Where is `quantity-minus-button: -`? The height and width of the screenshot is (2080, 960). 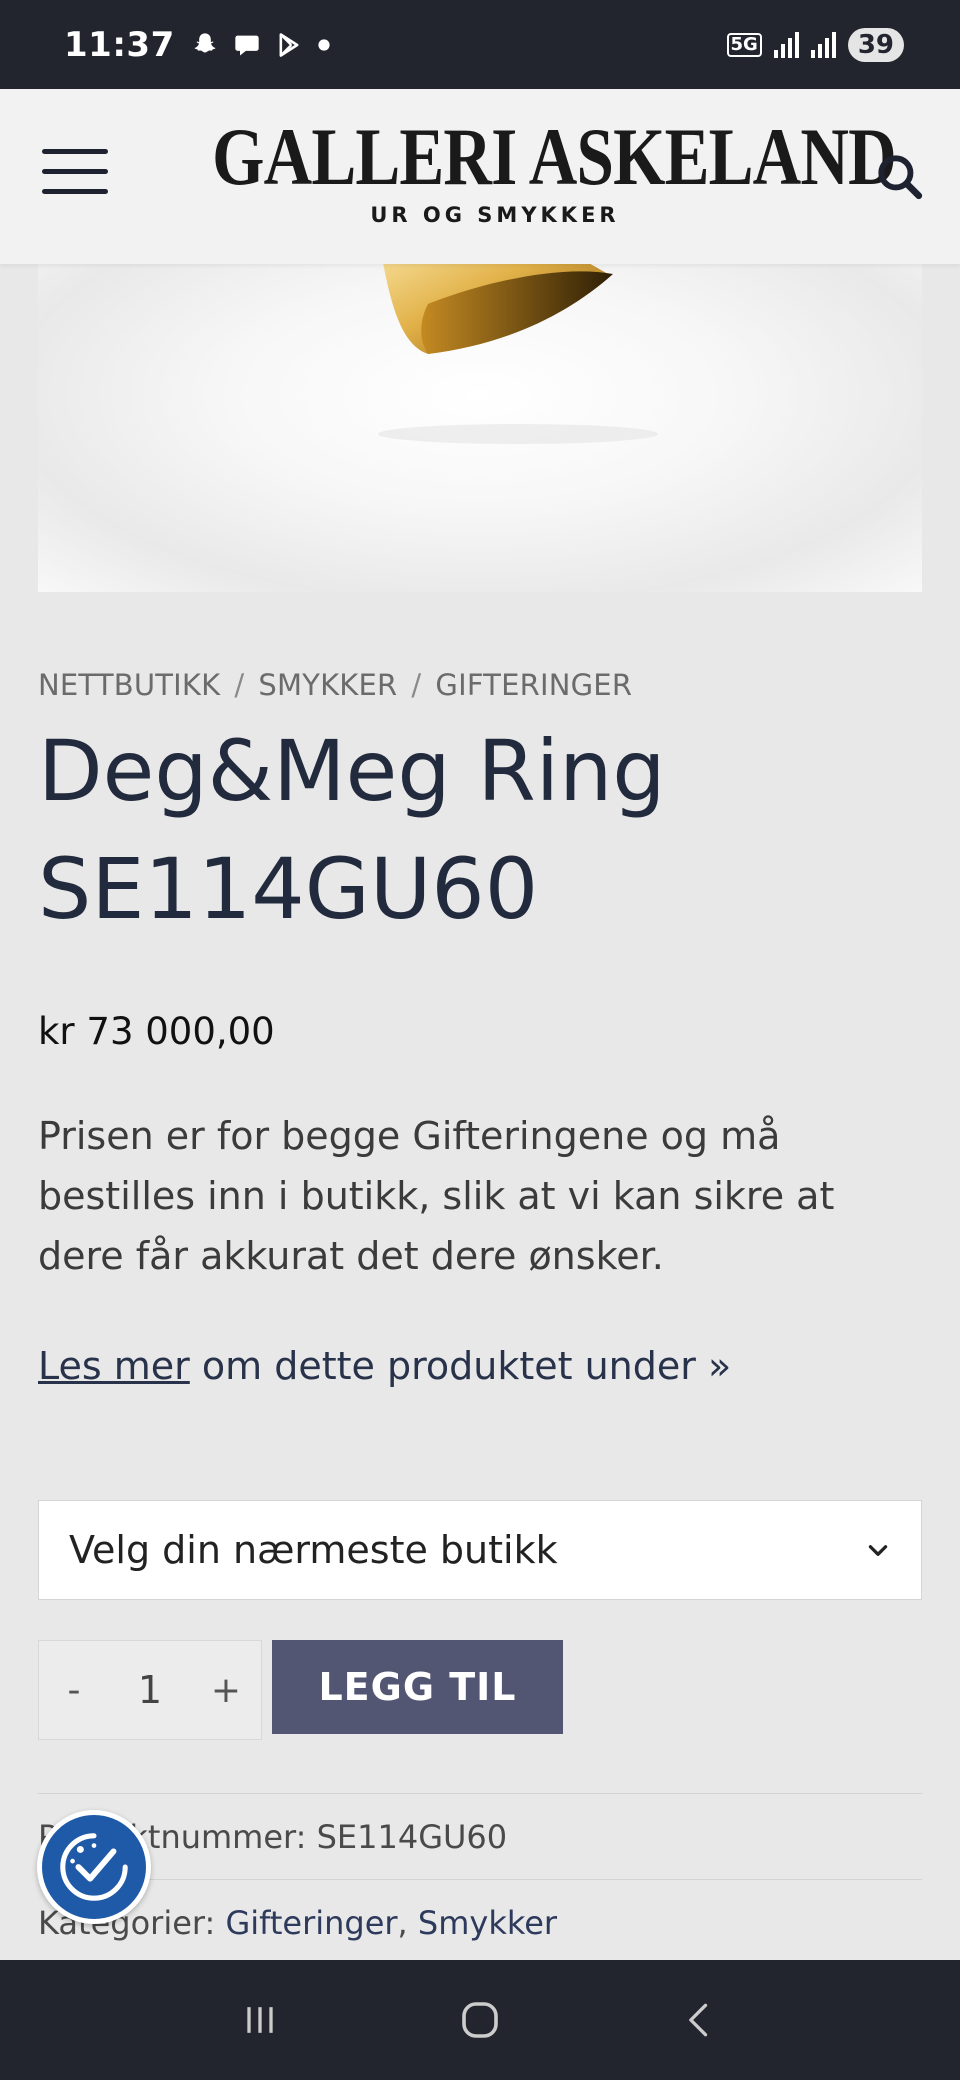 quantity-minus-button: - is located at coordinates (74, 1690).